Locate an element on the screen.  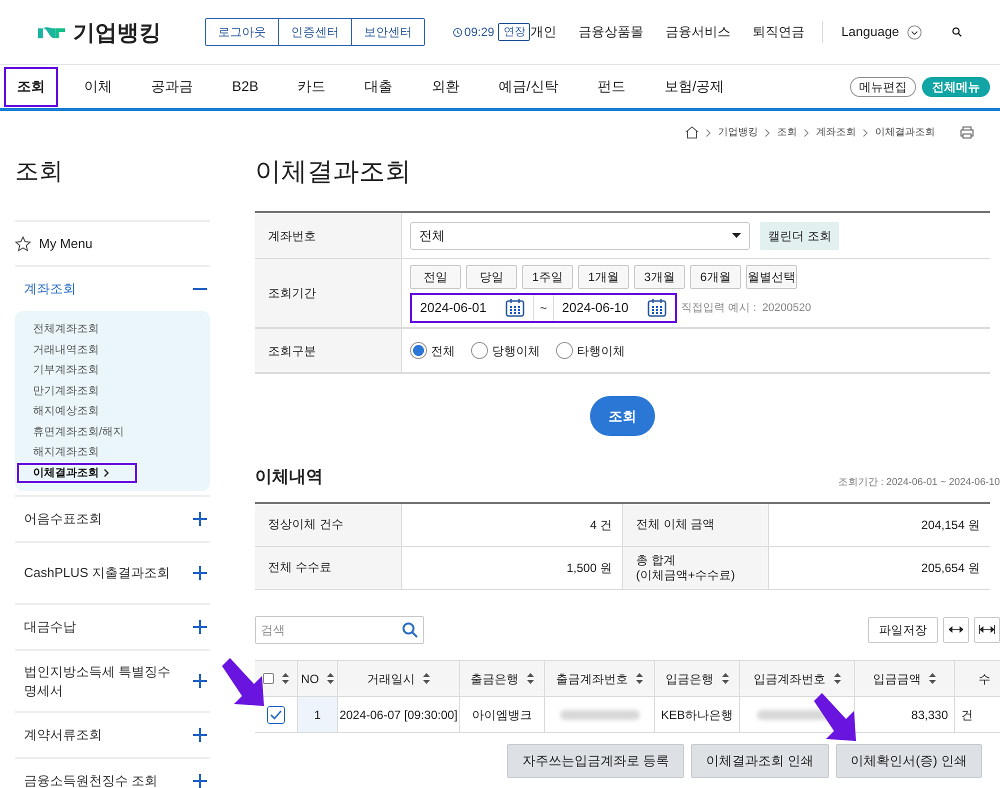
submenu-item: 해지예상조회 is located at coordinates (77, 411).